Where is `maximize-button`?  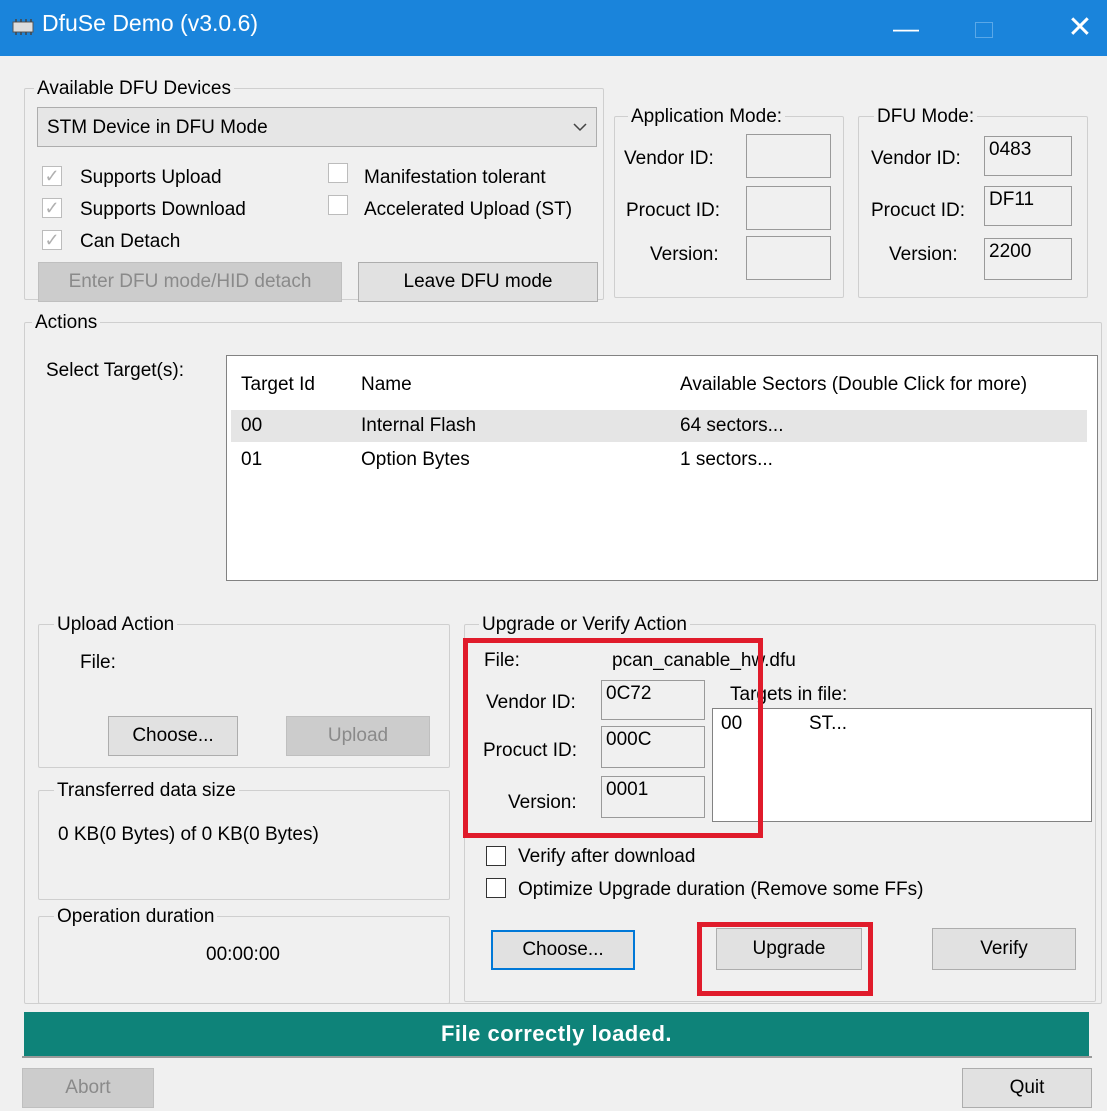 maximize-button is located at coordinates (984, 28).